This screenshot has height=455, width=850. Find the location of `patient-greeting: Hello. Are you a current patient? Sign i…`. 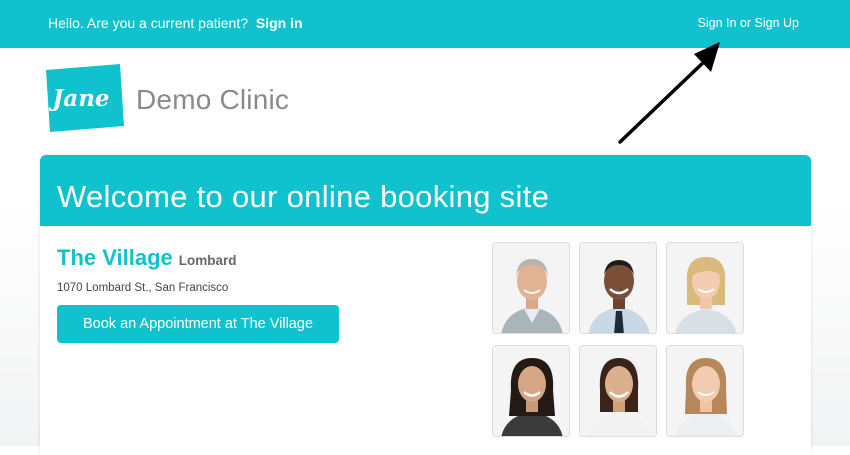

patient-greeting: Hello. Are you a current patient? Sign i… is located at coordinates (175, 23).